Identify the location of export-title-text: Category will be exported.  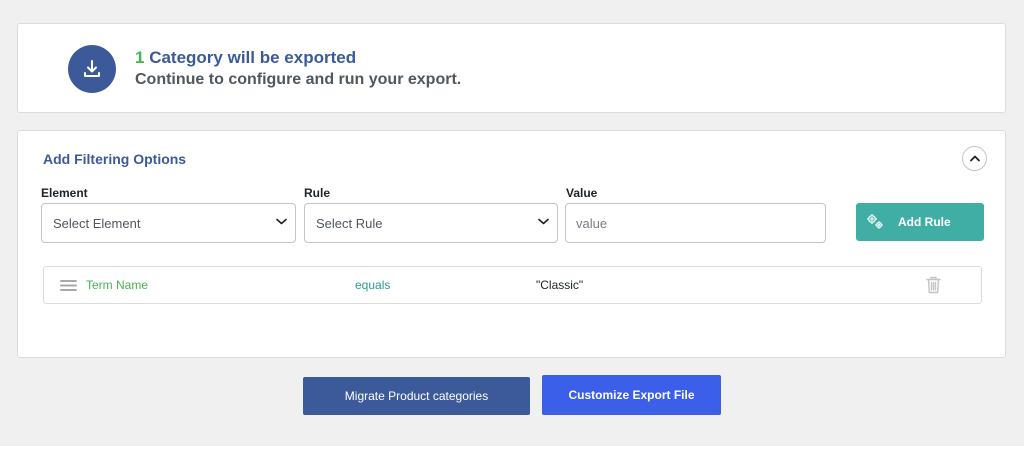
(250, 57).